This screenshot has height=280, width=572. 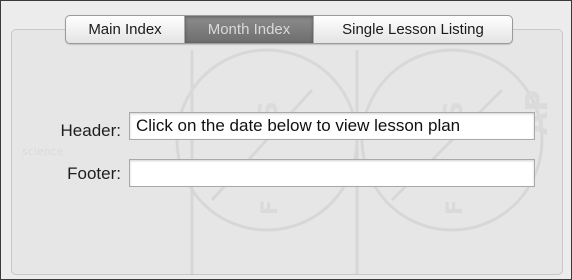 I want to click on tab-single-lesson-listing: Single Lesson Listing, so click(x=413, y=29).